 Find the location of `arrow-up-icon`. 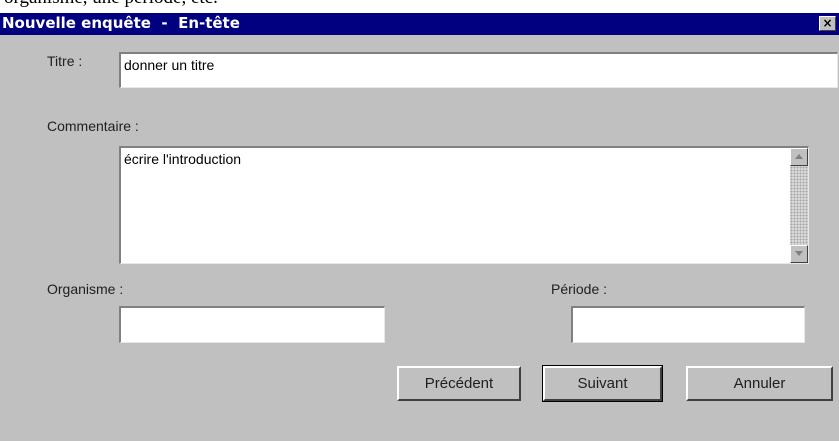

arrow-up-icon is located at coordinates (799, 156).